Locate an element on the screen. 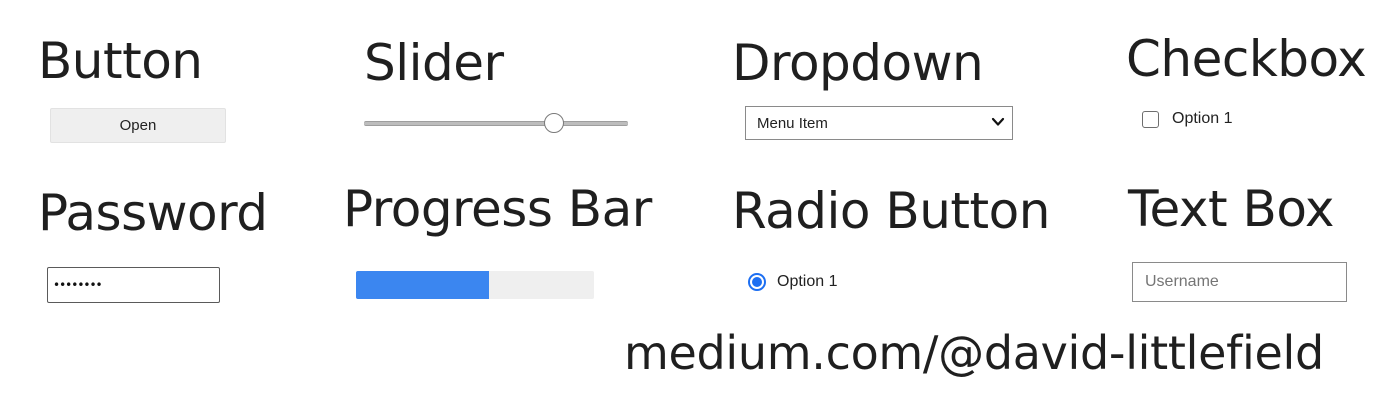 Image resolution: width=1400 pixels, height=411 pixels. password-field: •••••••• is located at coordinates (133, 285).